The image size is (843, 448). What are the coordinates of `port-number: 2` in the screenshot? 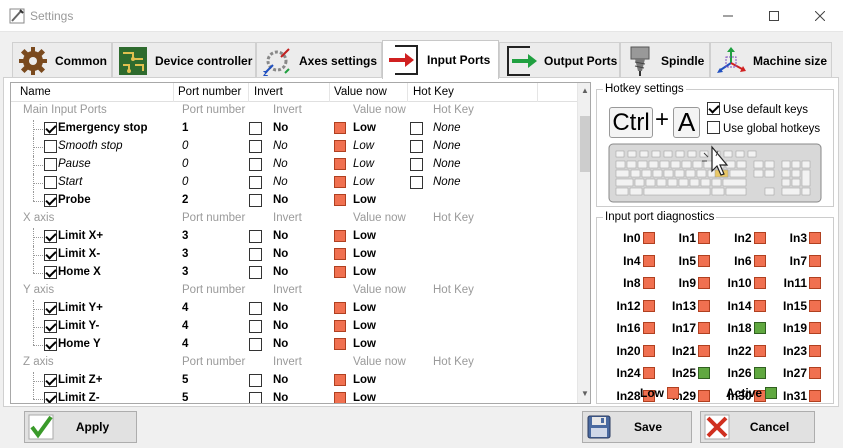 It's located at (185, 200).